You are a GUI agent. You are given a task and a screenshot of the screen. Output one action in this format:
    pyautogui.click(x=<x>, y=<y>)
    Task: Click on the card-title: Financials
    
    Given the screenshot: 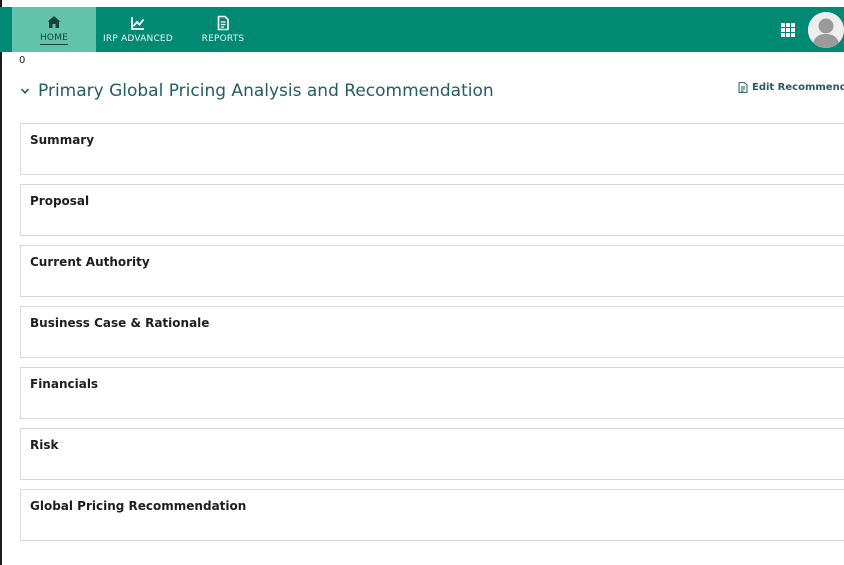 What is the action you would take?
    pyautogui.click(x=64, y=384)
    